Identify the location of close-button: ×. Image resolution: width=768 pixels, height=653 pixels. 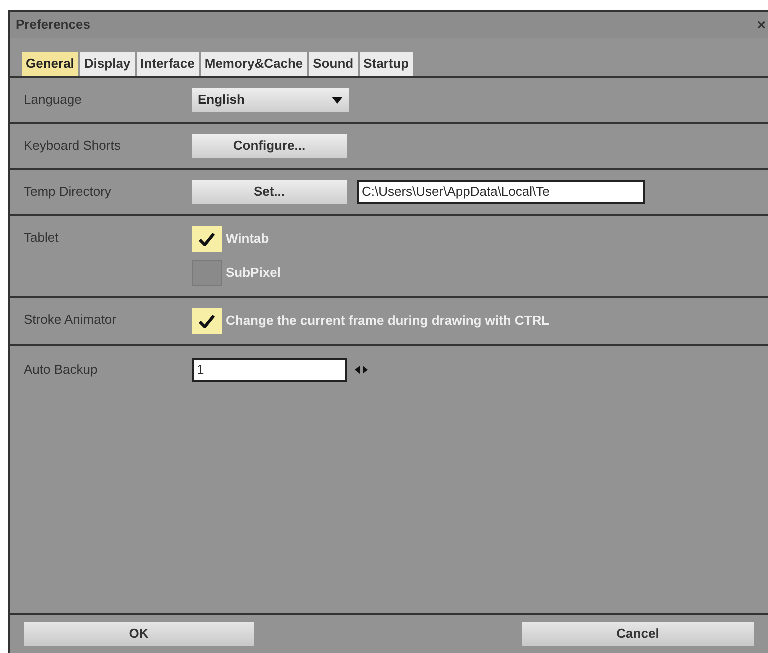
(762, 25).